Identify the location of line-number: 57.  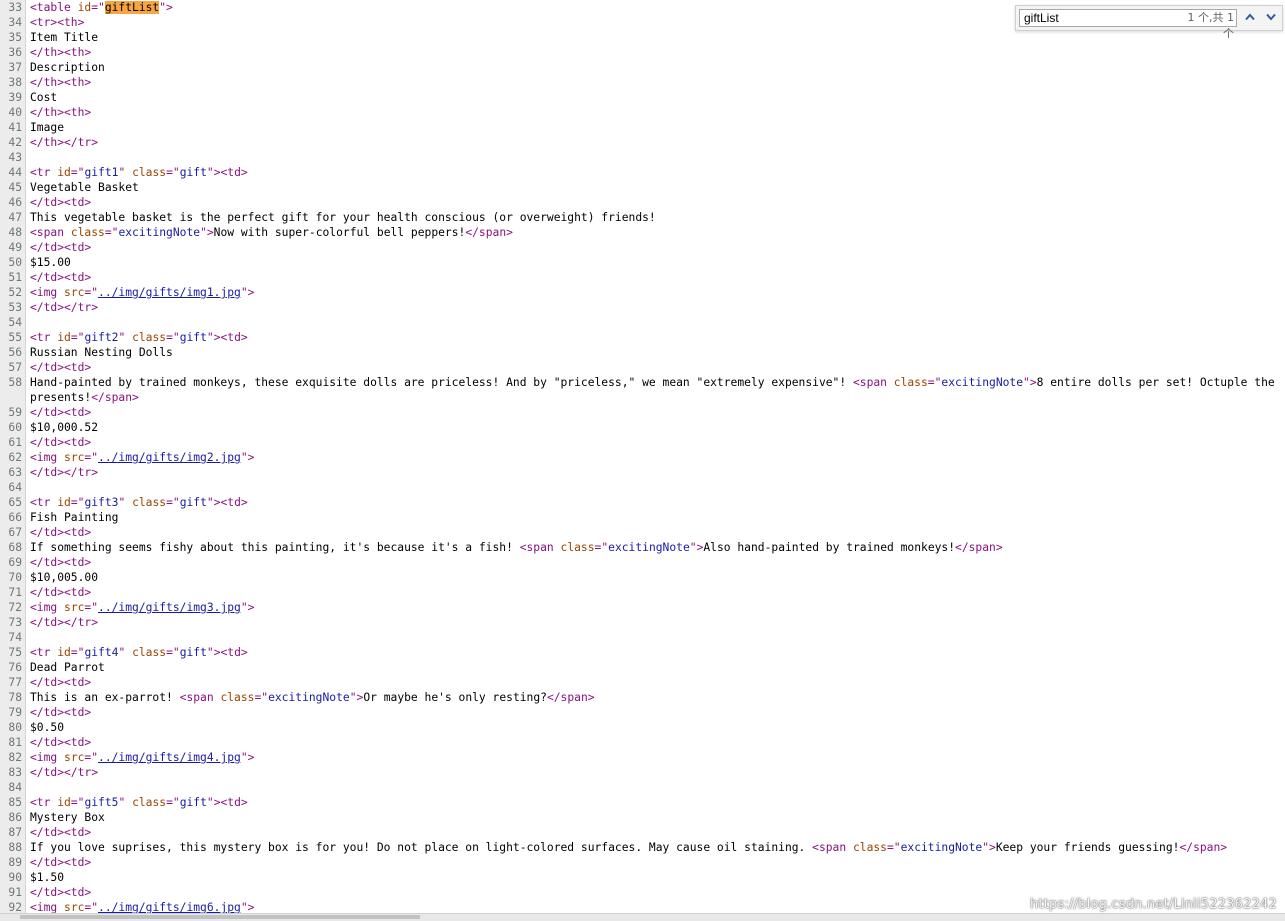
(15, 367).